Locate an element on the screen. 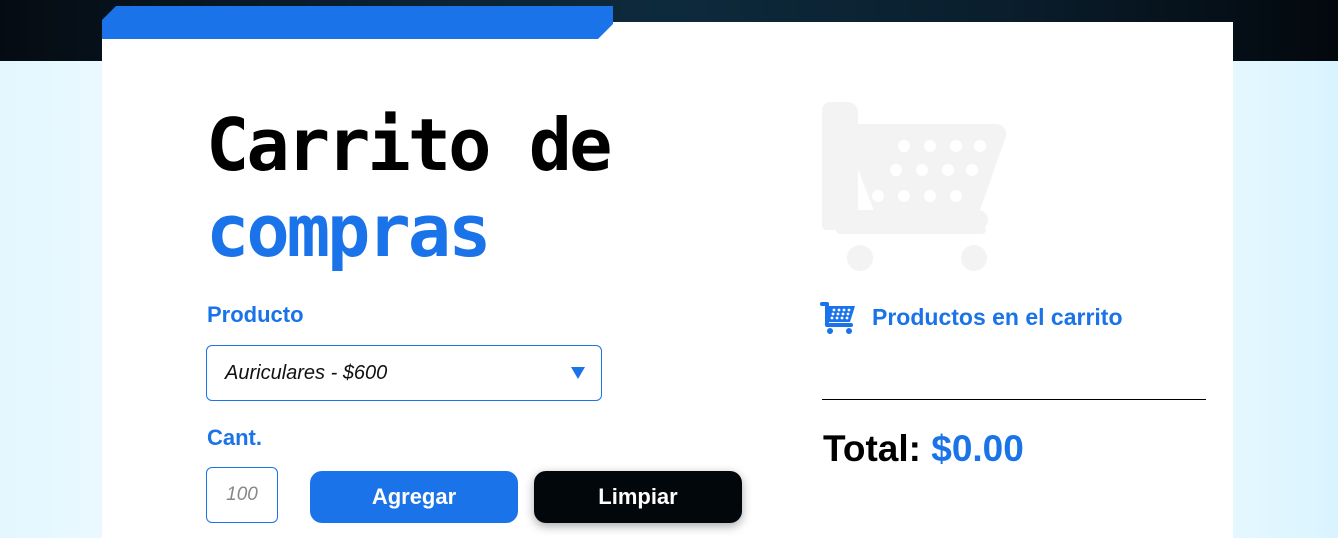  add-button: Agregar is located at coordinates (414, 497).